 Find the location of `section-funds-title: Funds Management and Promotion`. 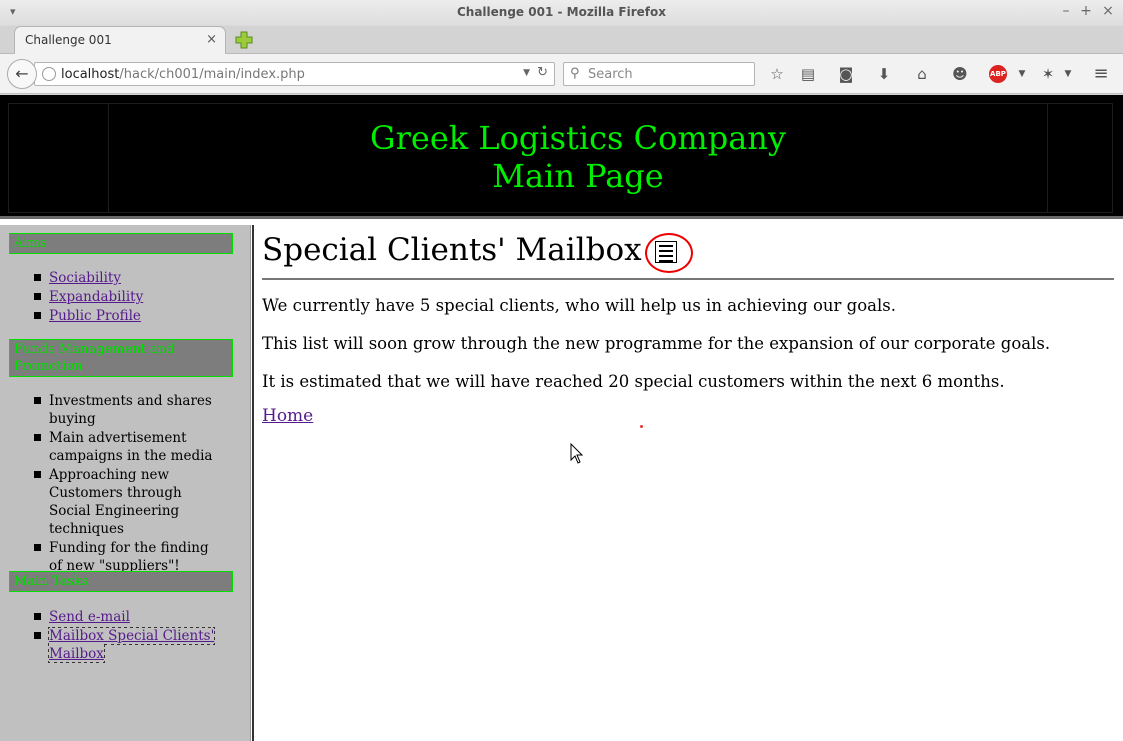

section-funds-title: Funds Management and Promotion is located at coordinates (121, 358).